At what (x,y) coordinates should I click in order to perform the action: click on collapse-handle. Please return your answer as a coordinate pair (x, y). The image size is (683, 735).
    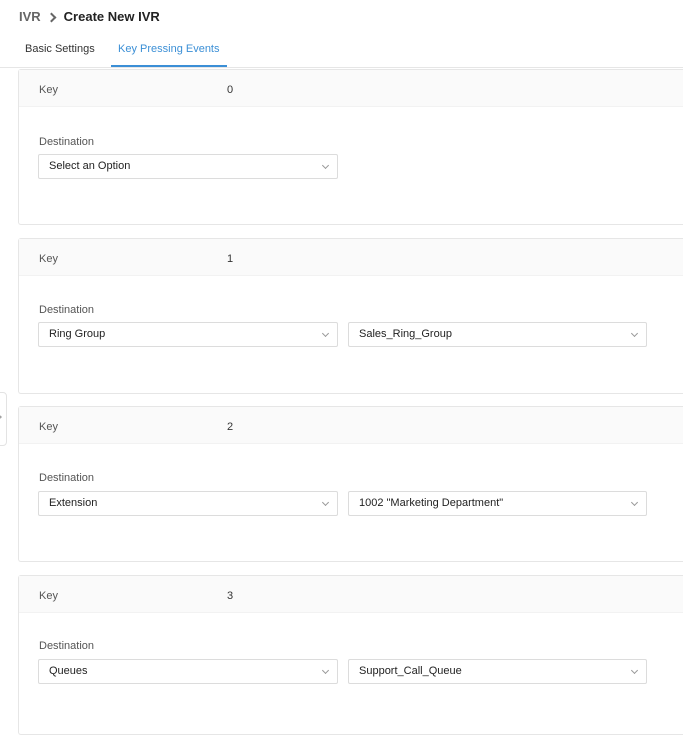
    Looking at the image, I should click on (3, 419).